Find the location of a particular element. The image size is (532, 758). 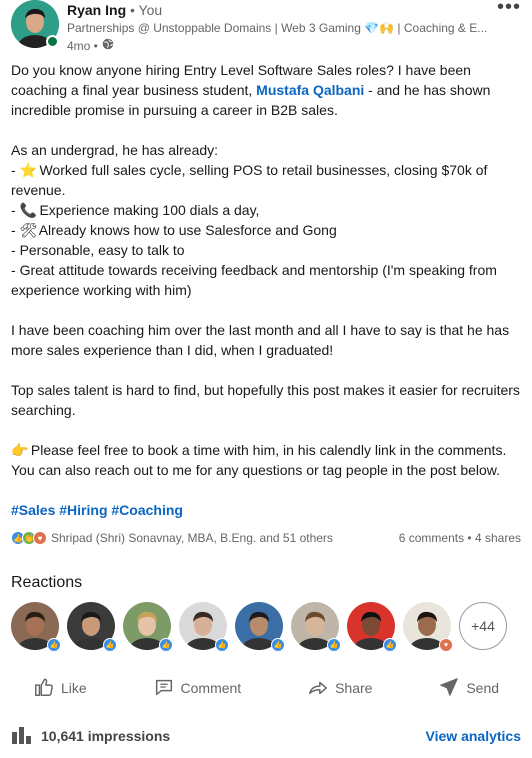

comment-button: Comment is located at coordinates (197, 688).